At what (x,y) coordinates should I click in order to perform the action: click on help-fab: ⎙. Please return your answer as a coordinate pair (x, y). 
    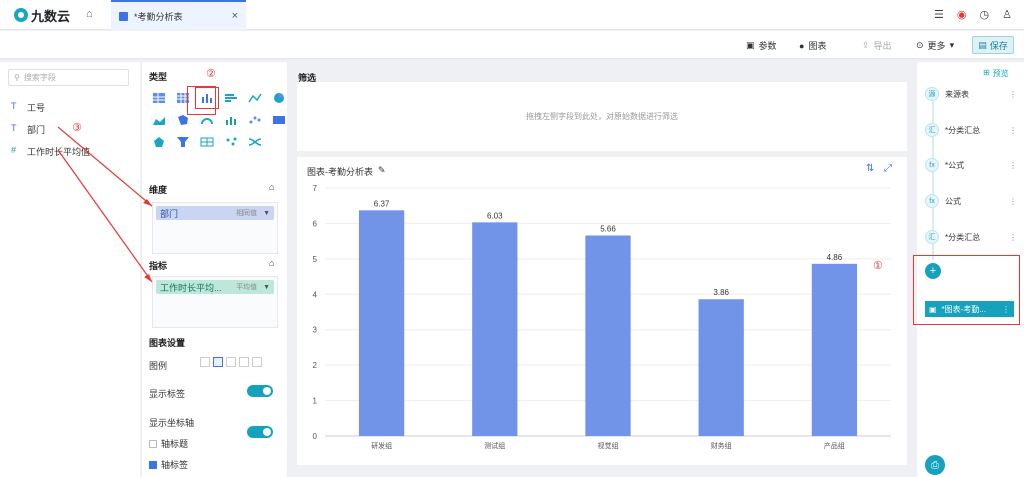
    Looking at the image, I should click on (935, 465).